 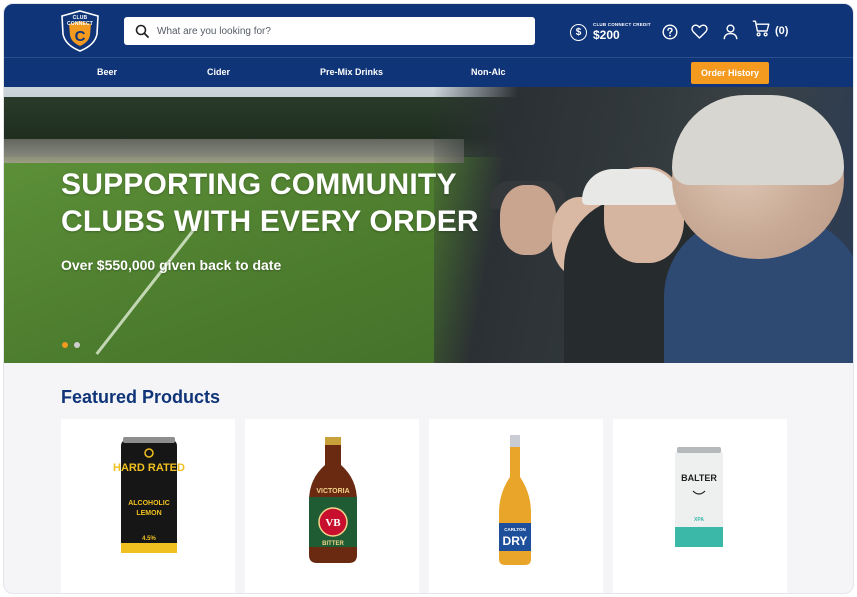 I want to click on logo-text: CLUB CONNECT, so click(x=80, y=21).